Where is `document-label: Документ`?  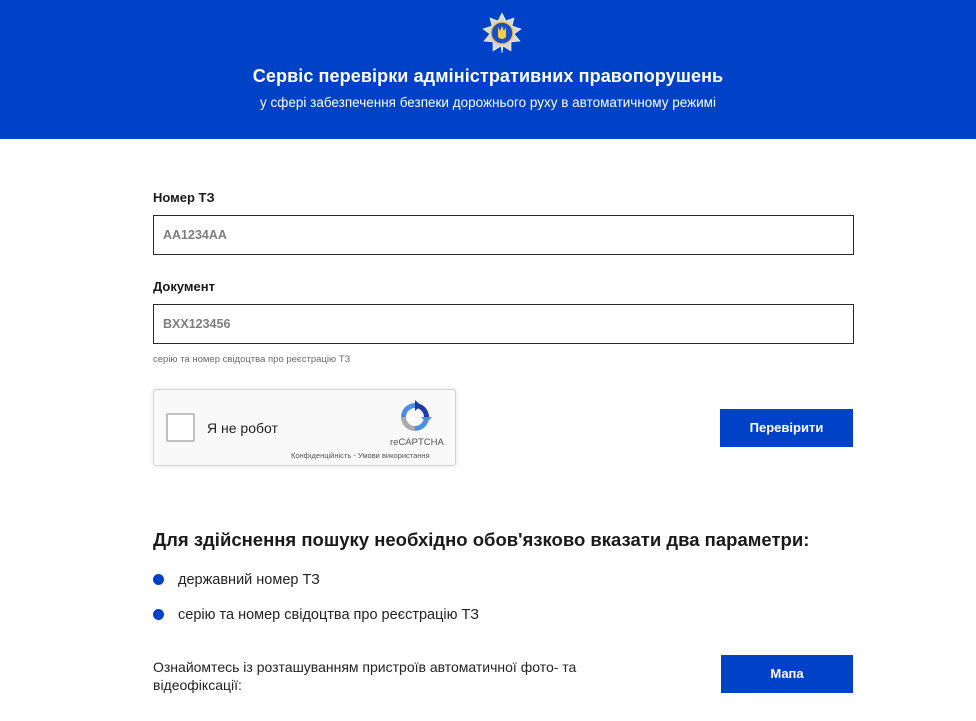 document-label: Документ is located at coordinates (184, 286).